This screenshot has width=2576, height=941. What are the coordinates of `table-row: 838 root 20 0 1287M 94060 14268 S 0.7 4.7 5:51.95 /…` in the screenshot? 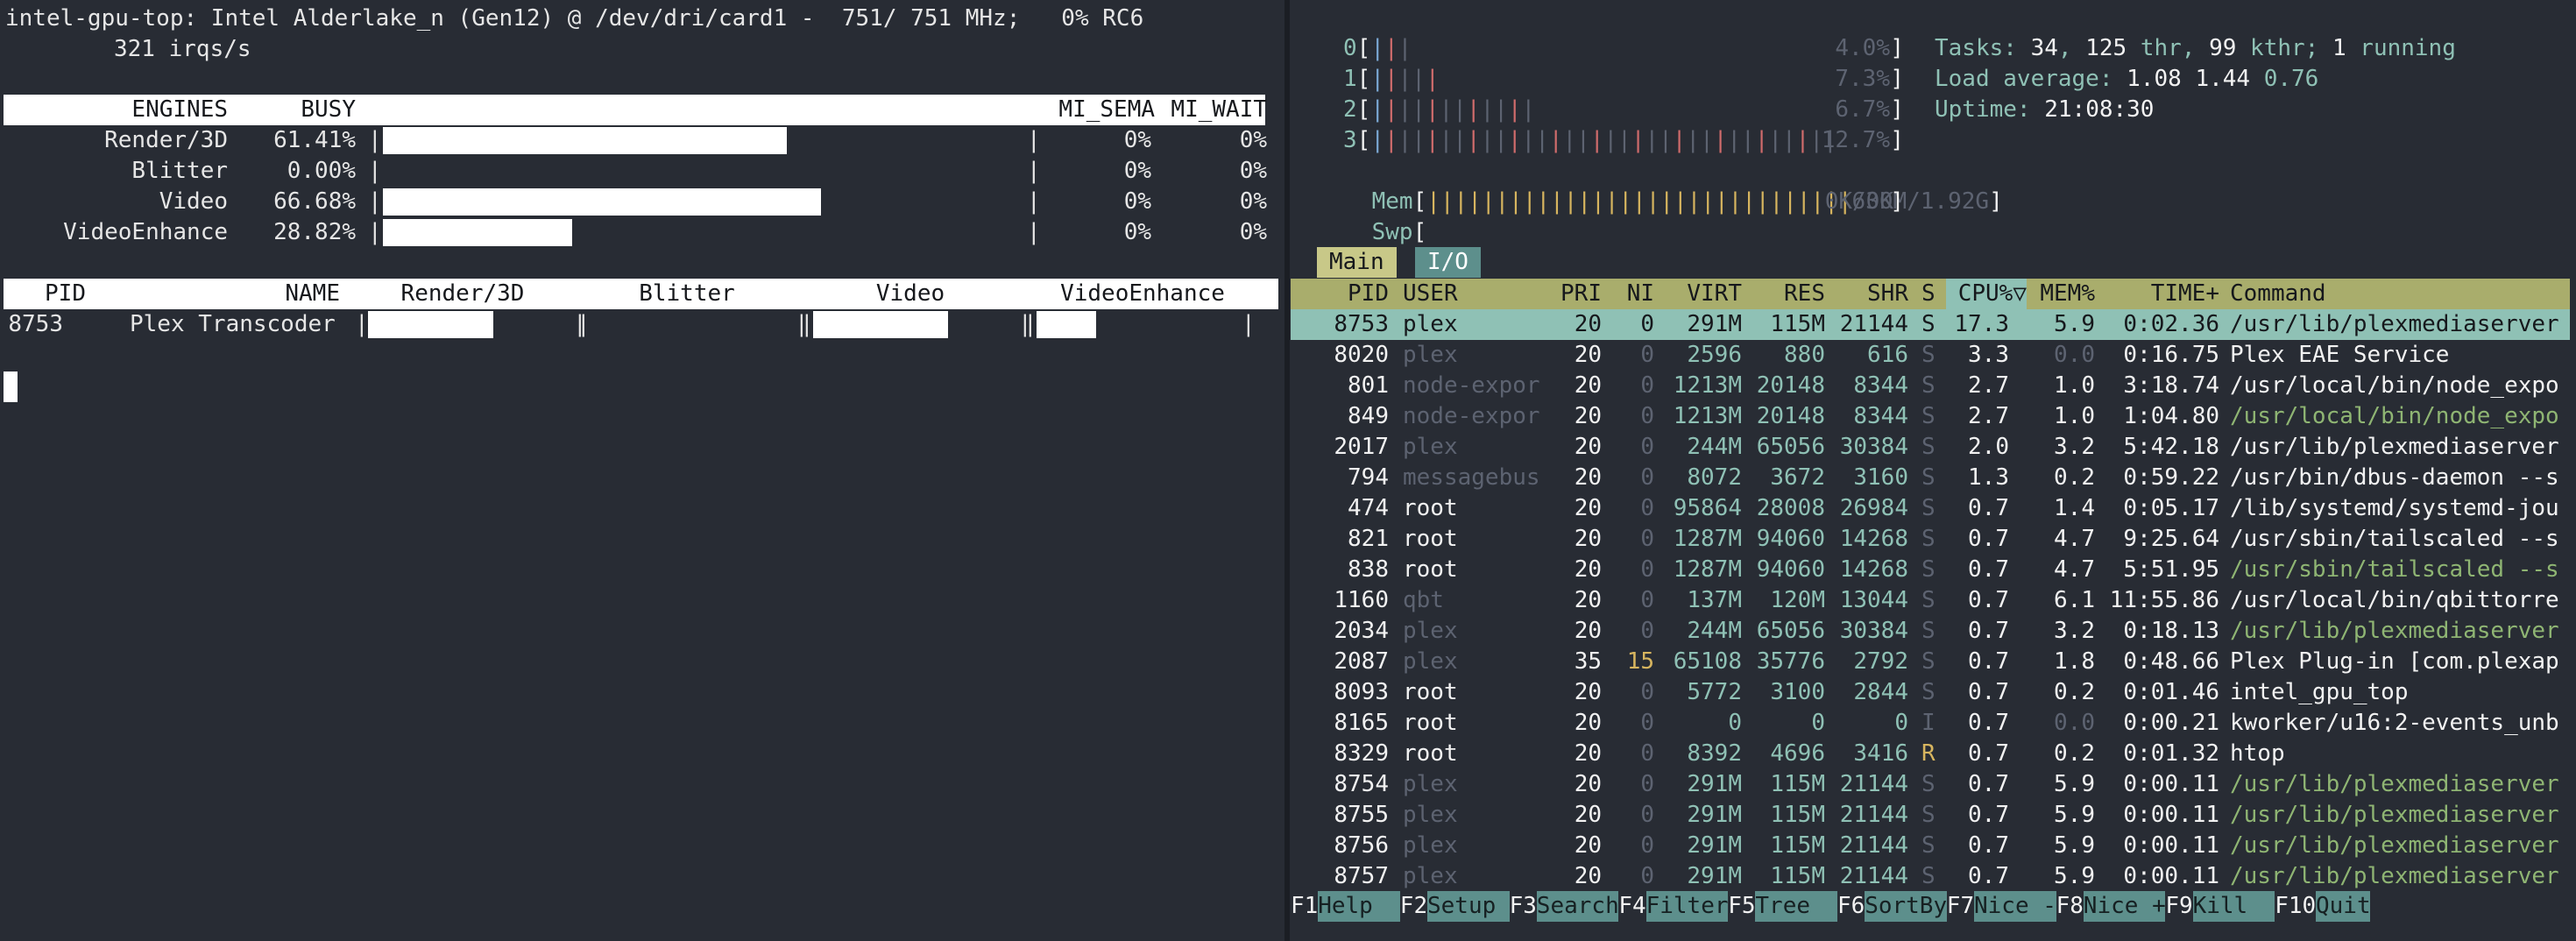 It's located at (1930, 570).